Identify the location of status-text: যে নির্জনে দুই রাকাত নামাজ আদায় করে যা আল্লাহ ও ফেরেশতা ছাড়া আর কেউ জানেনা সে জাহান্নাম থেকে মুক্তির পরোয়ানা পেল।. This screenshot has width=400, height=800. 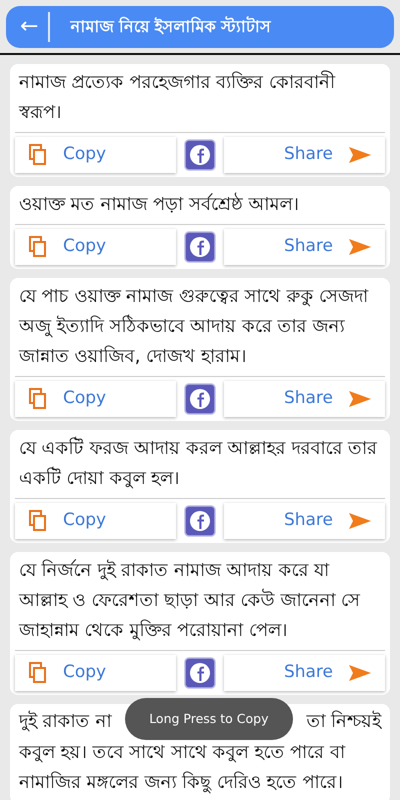
(190, 600).